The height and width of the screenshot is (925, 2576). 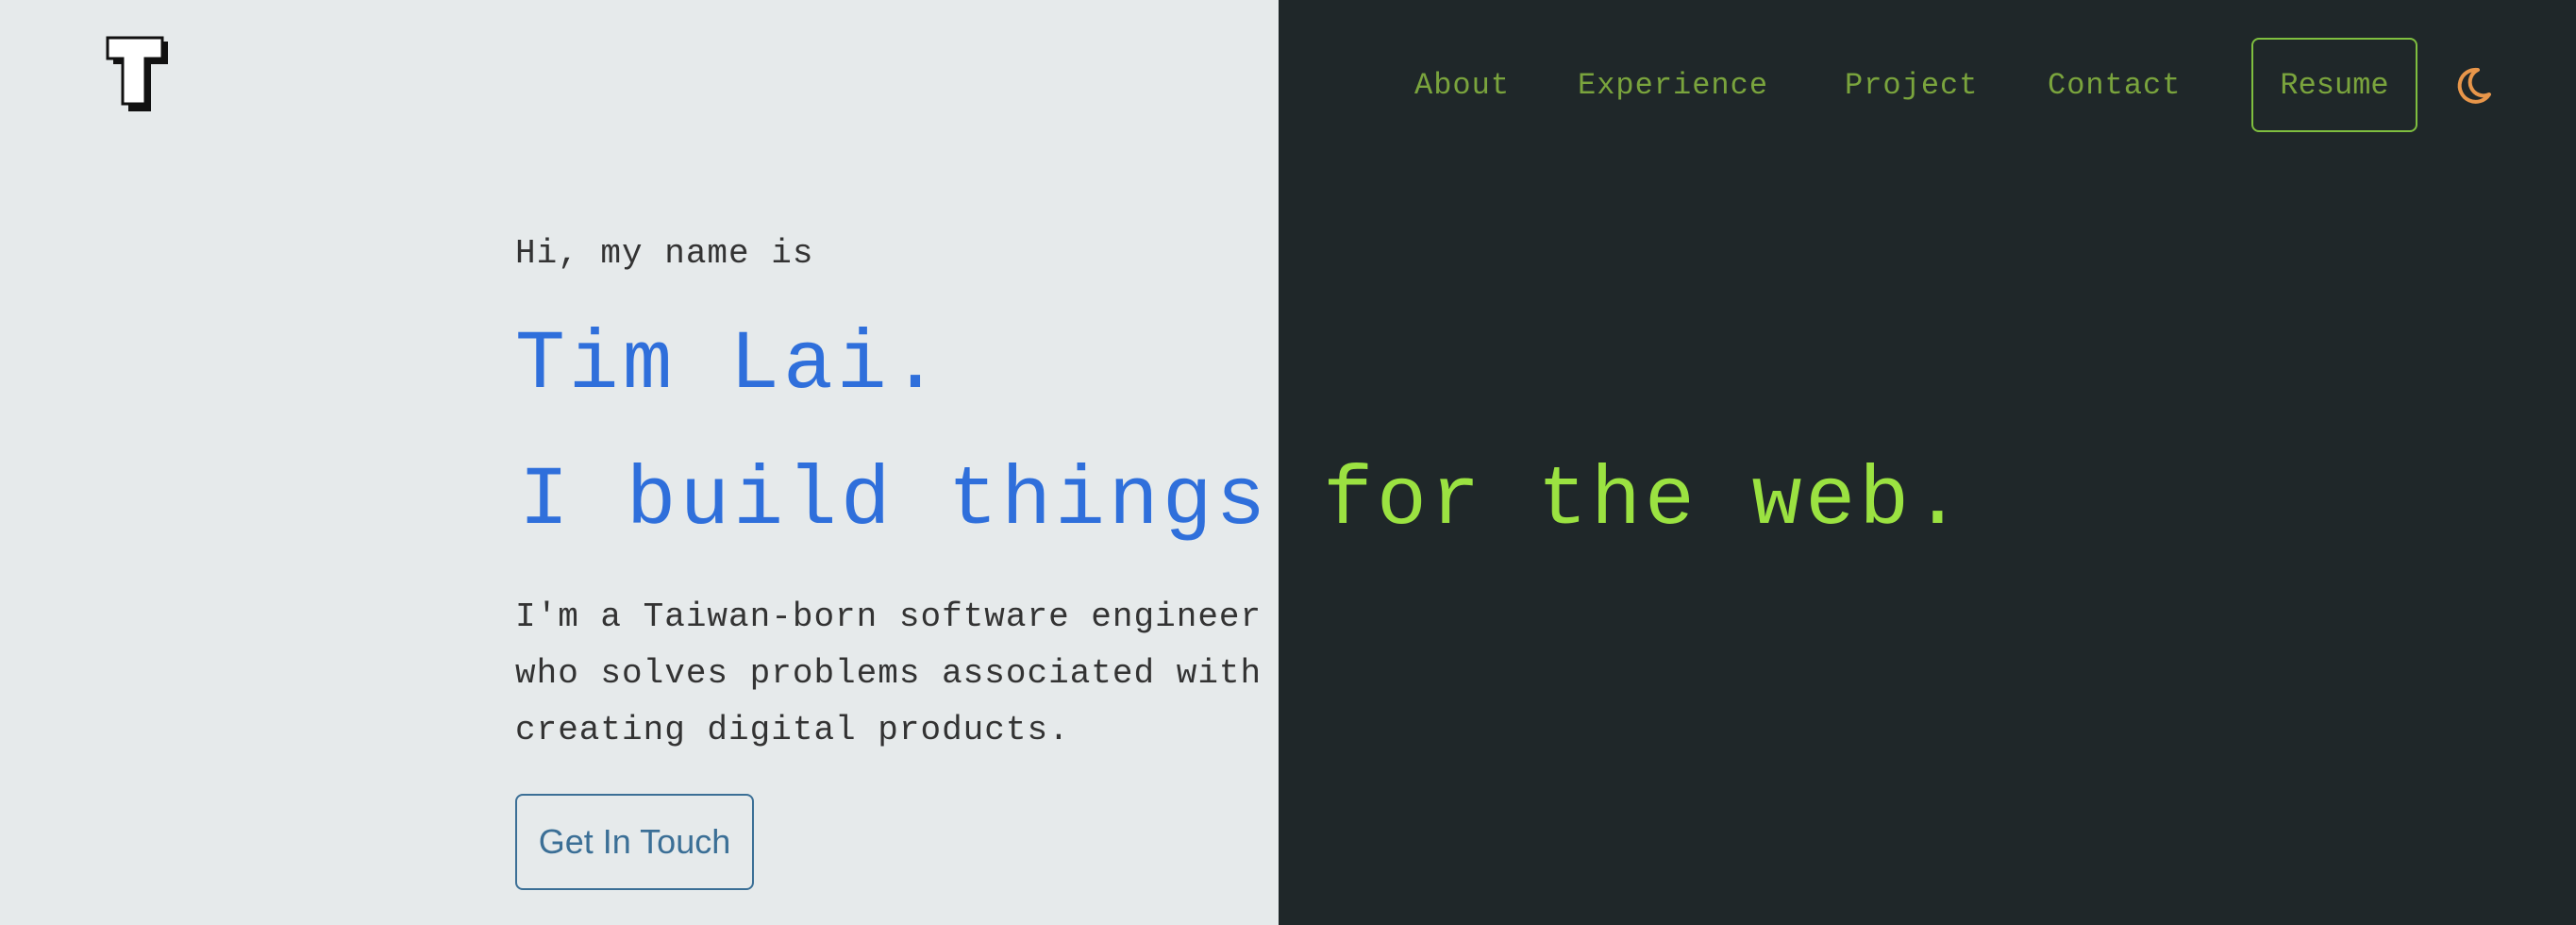 I want to click on description-line: who solves problems associated with, so click(x=889, y=673).